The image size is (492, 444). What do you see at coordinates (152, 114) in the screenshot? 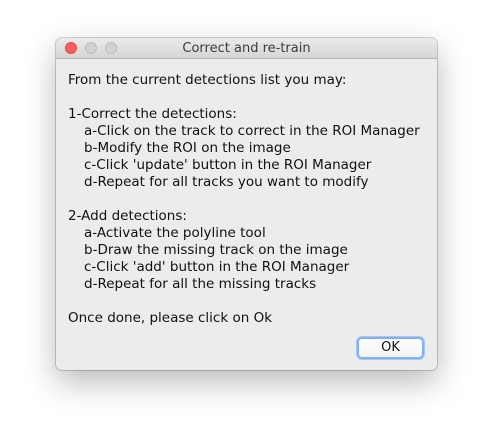
I see `section-1-heading: 1-Correct the detections:` at bounding box center [152, 114].